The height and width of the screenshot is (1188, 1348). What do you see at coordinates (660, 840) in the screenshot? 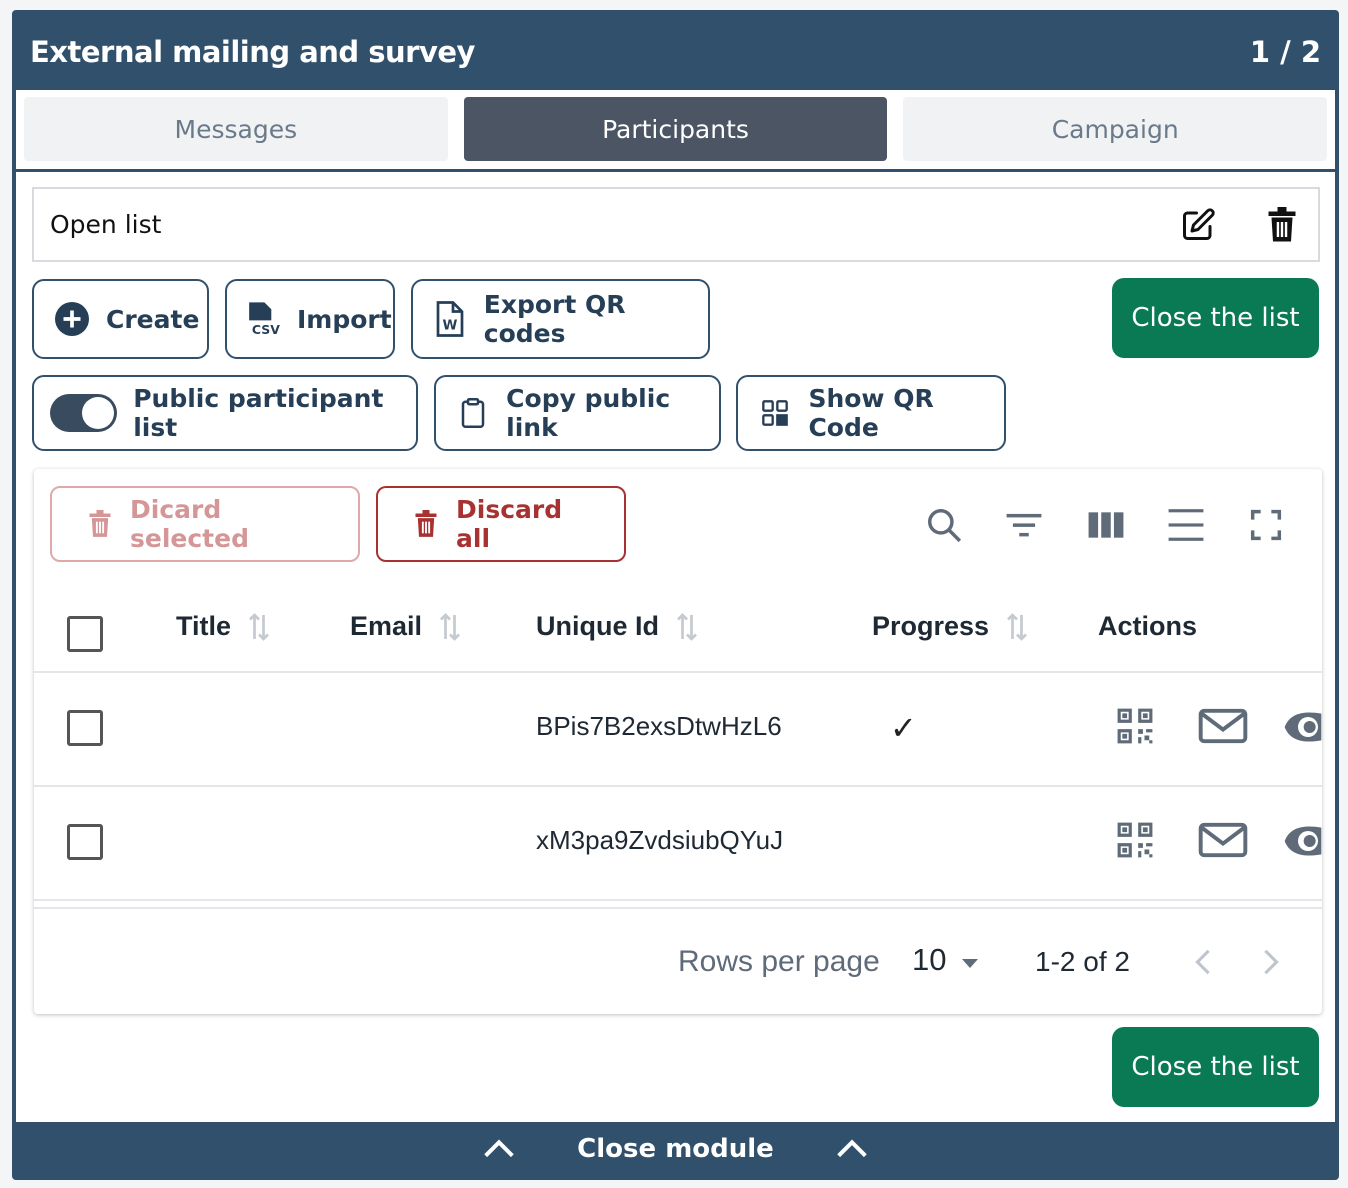
I see `row-unique-id: xM3pa9ZvdsiubQYuJ` at bounding box center [660, 840].